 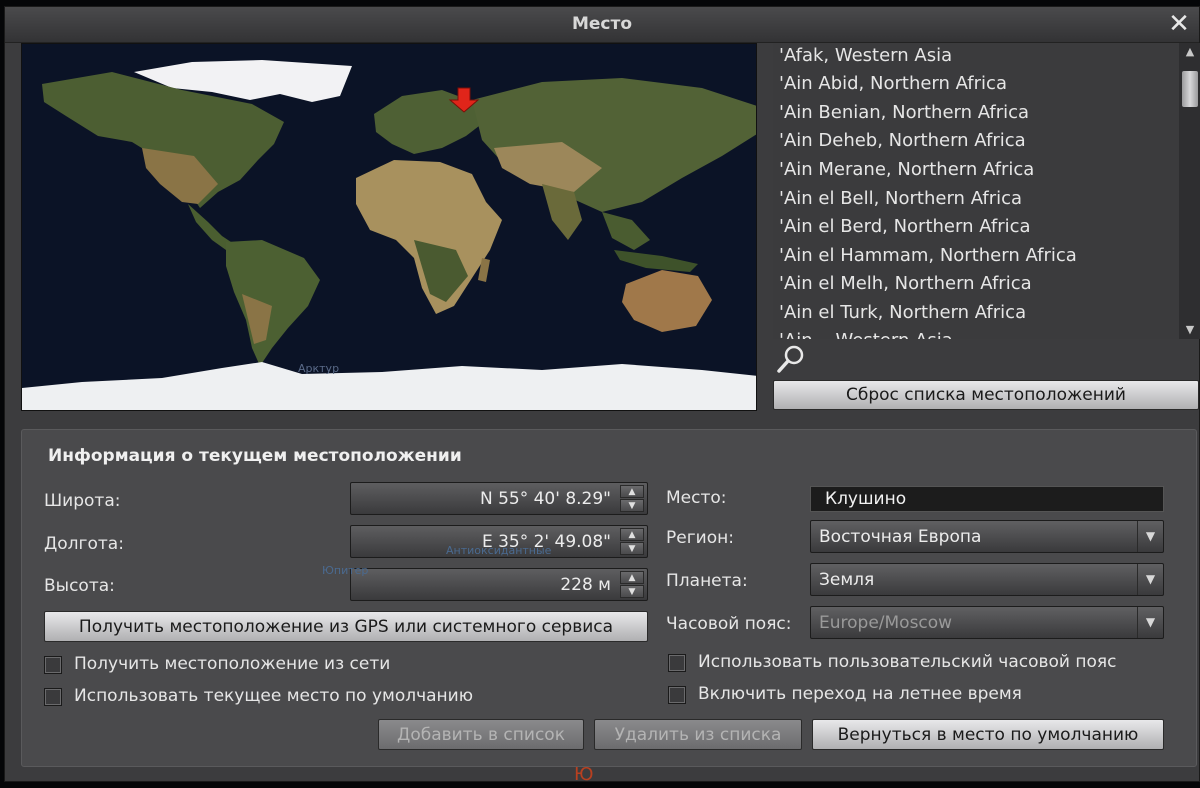 What do you see at coordinates (53, 665) in the screenshot?
I see `network-location-checkbox` at bounding box center [53, 665].